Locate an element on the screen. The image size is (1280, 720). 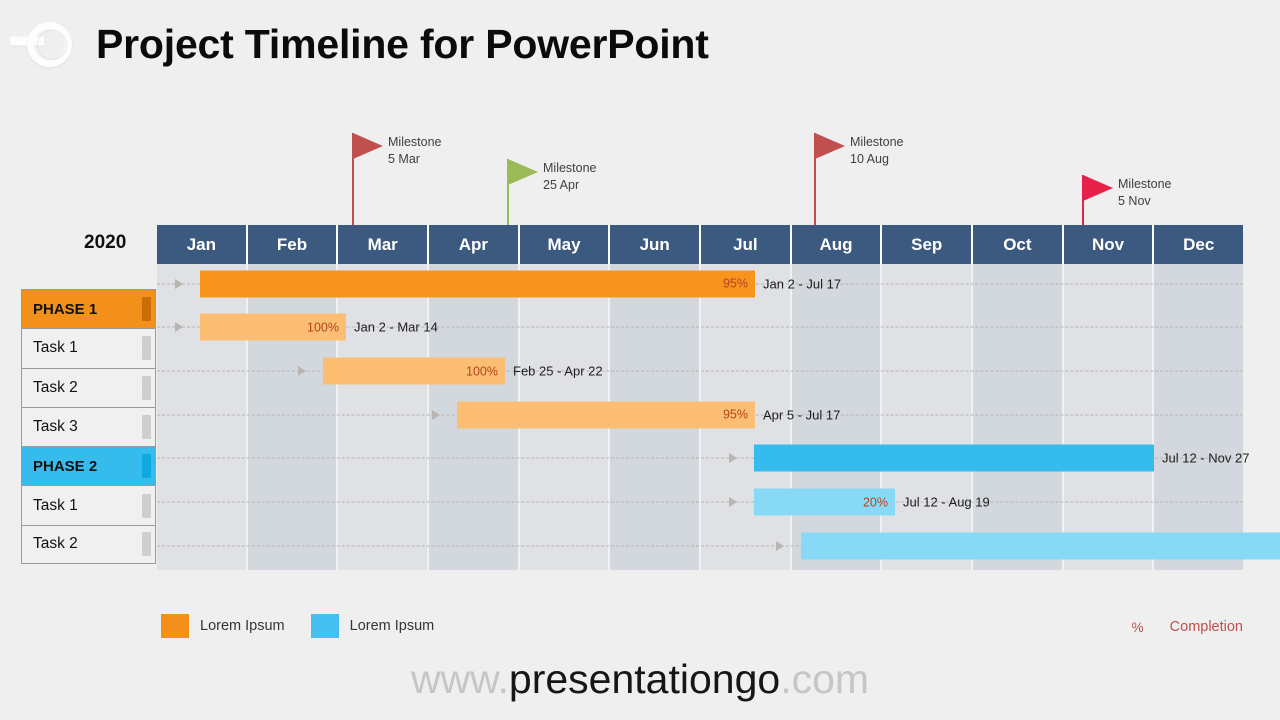
month-cell-apr: Apr is located at coordinates (474, 244).